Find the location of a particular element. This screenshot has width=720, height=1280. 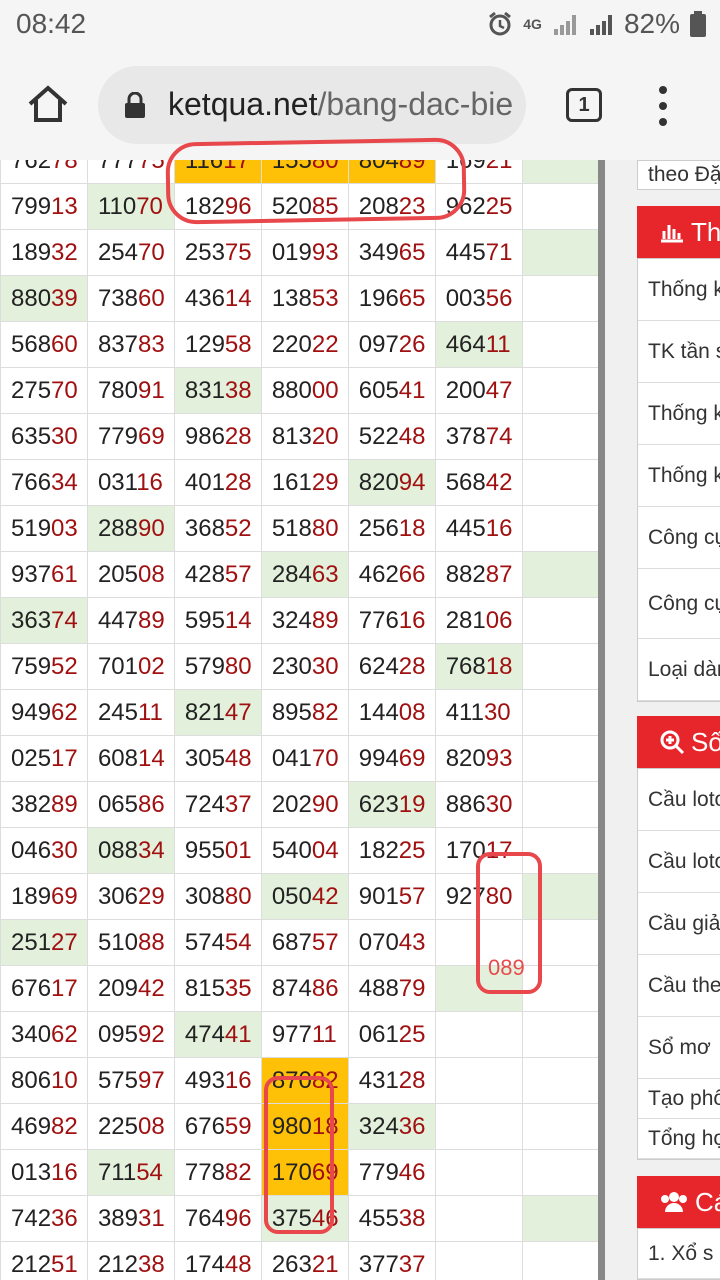

table-cell: 25618 is located at coordinates (391, 528).